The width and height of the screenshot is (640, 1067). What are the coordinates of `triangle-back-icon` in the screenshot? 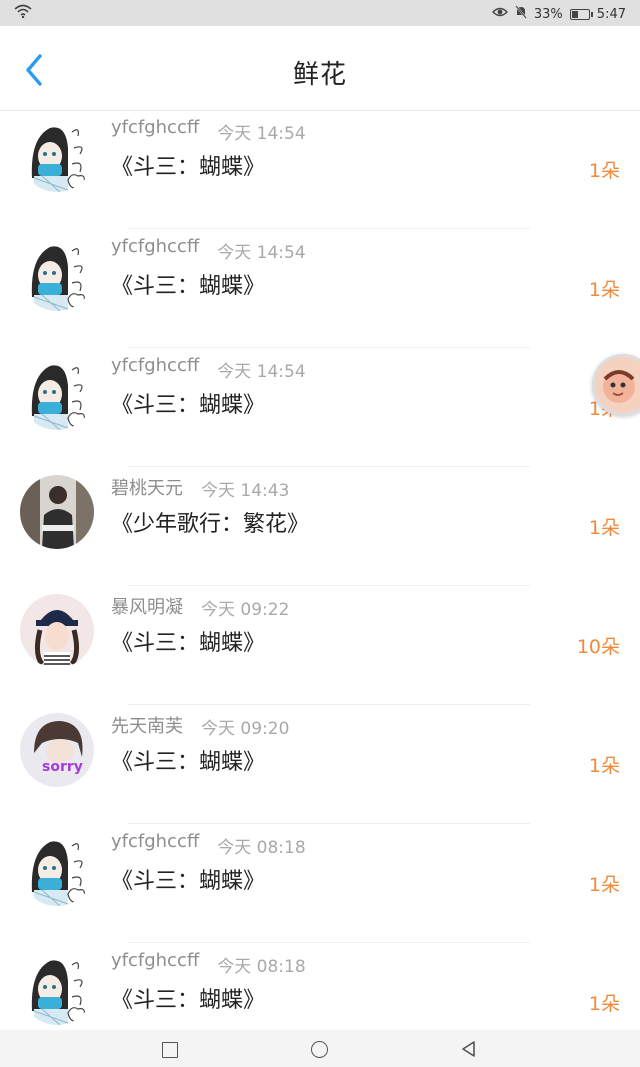 It's located at (469, 1051).